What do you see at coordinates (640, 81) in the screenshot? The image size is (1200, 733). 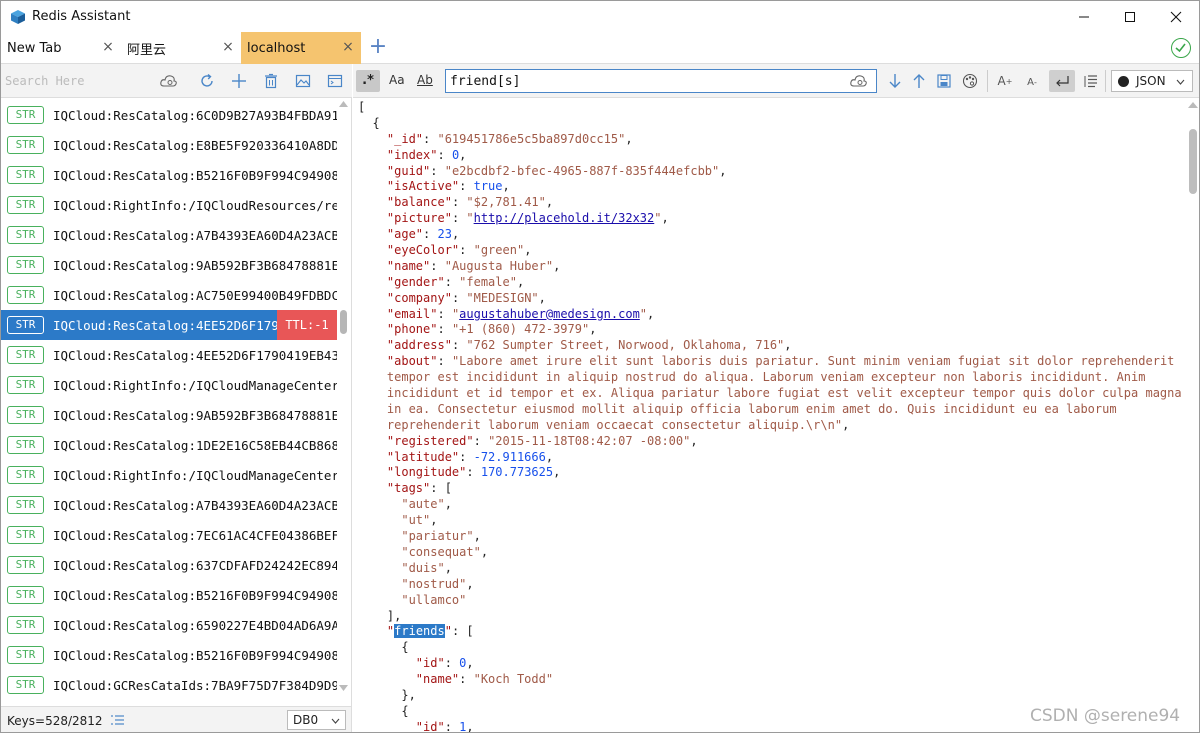 I see `find-input` at bounding box center [640, 81].